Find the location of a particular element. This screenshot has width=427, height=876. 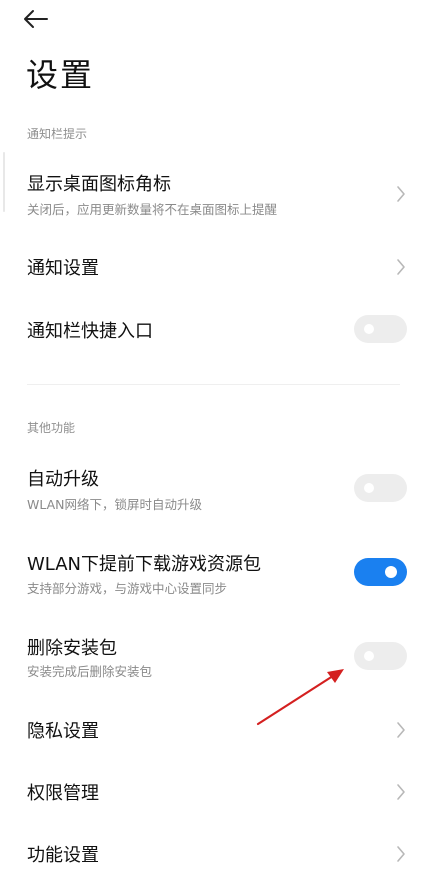

row-privacy-settings: 隐私设置 is located at coordinates (213, 730).